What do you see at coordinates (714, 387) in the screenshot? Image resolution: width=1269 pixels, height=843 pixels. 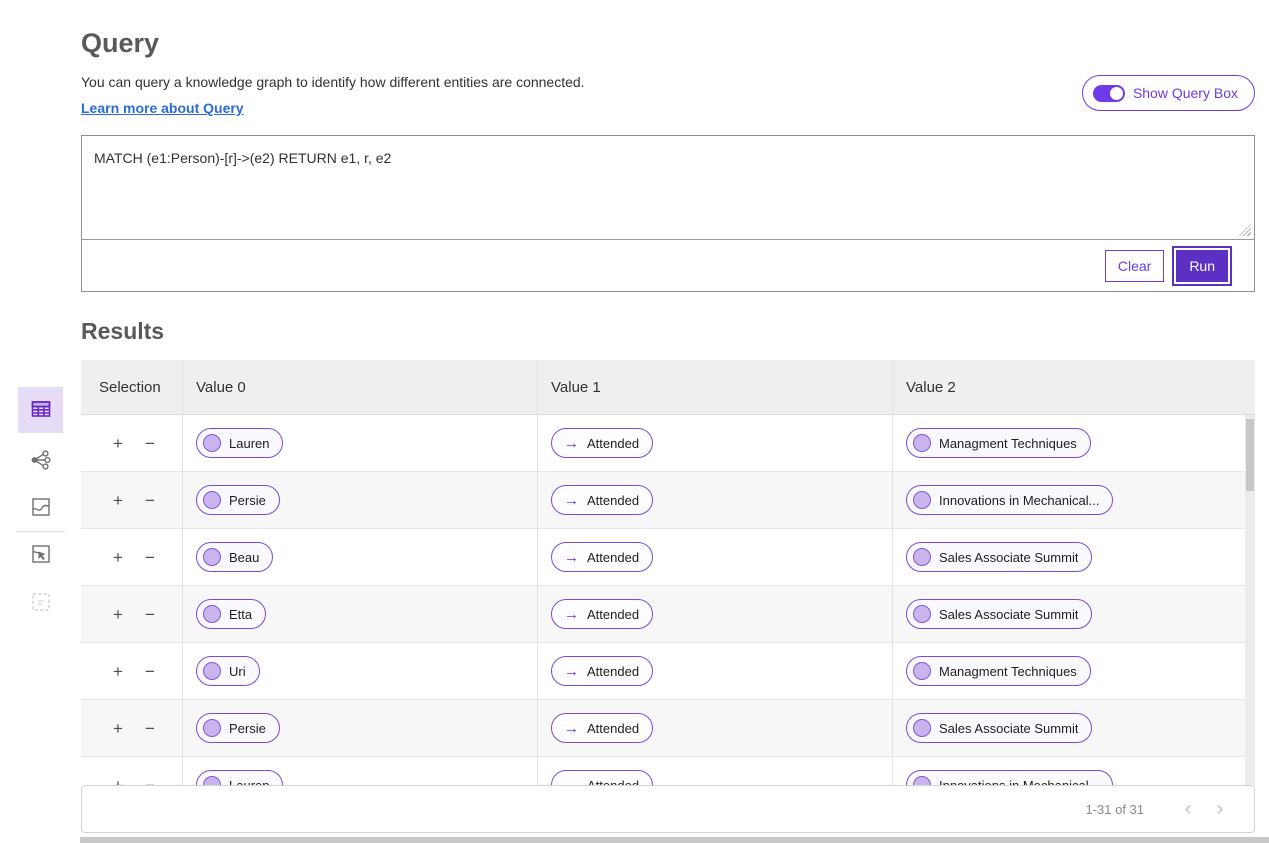 I see `column-header-value1: Value 1` at bounding box center [714, 387].